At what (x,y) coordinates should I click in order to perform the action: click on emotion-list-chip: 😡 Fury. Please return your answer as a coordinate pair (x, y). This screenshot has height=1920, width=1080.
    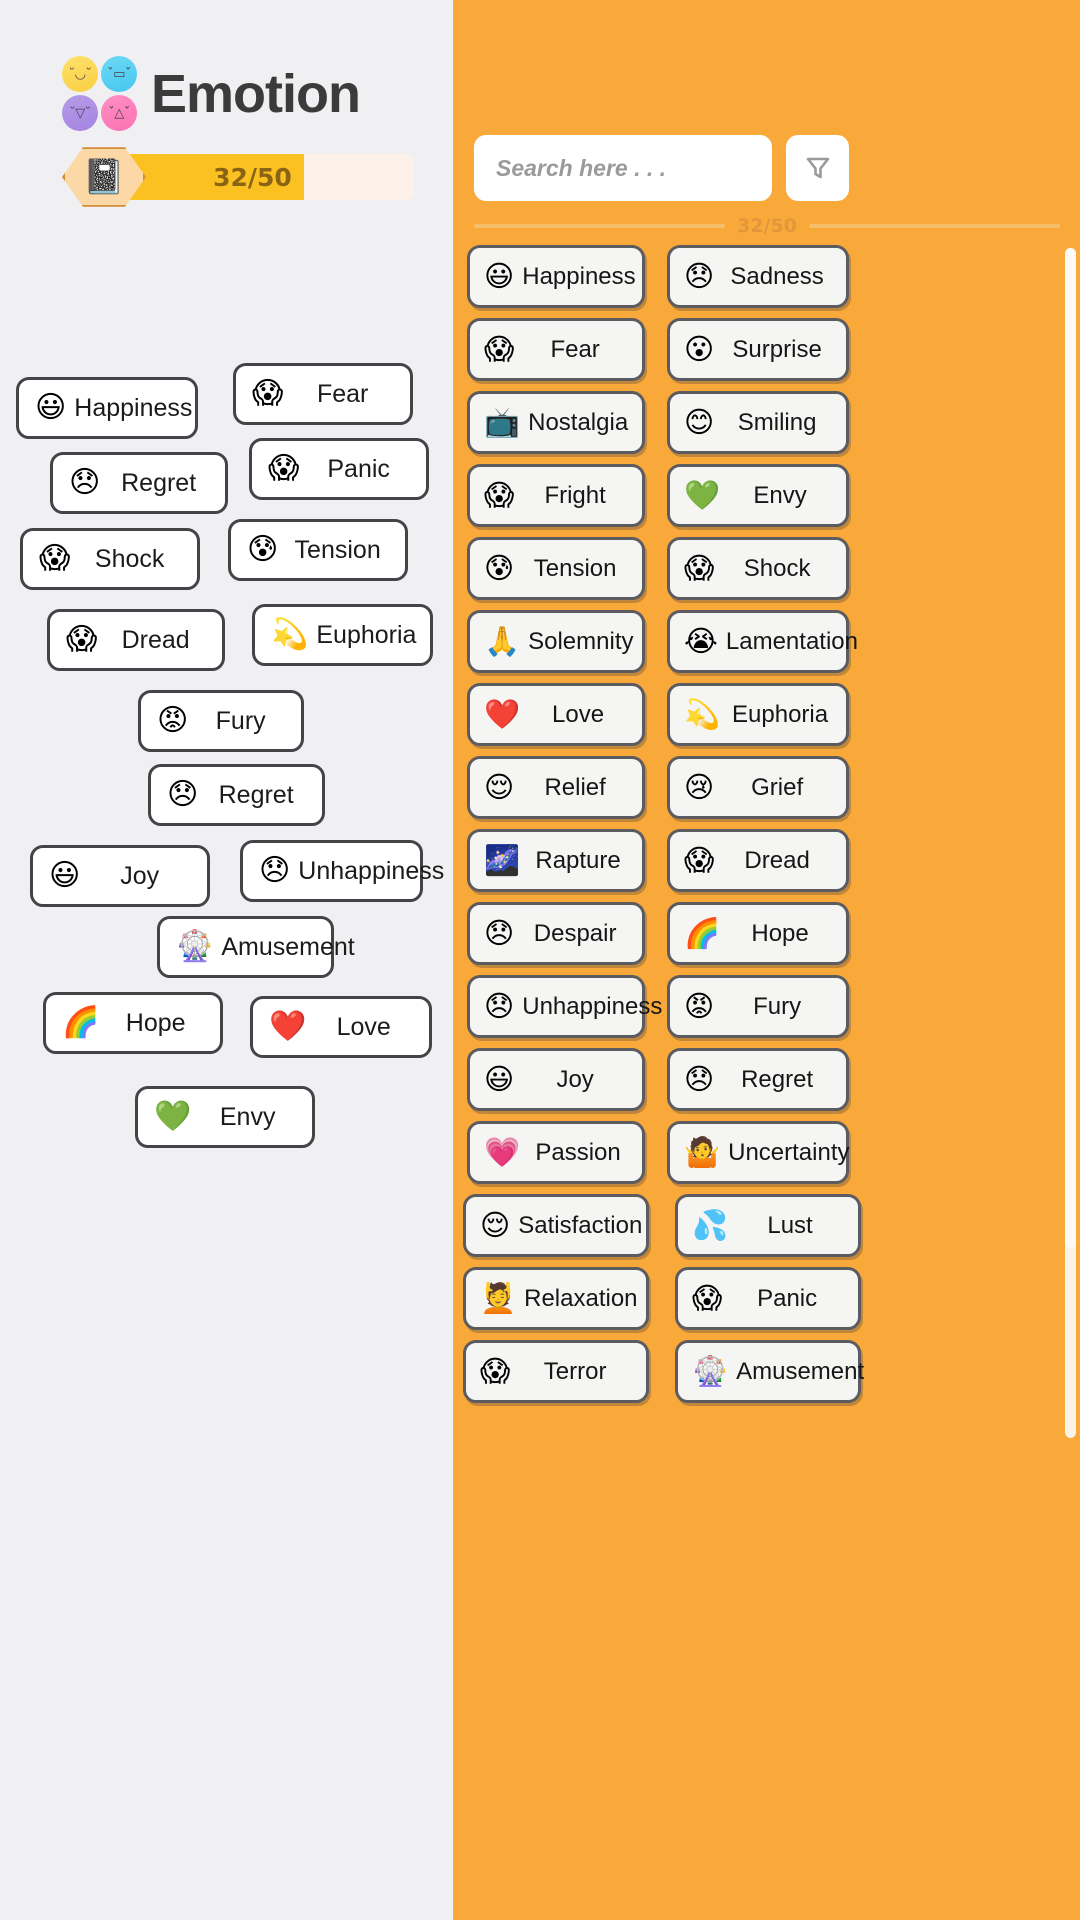
    Looking at the image, I should click on (758, 1006).